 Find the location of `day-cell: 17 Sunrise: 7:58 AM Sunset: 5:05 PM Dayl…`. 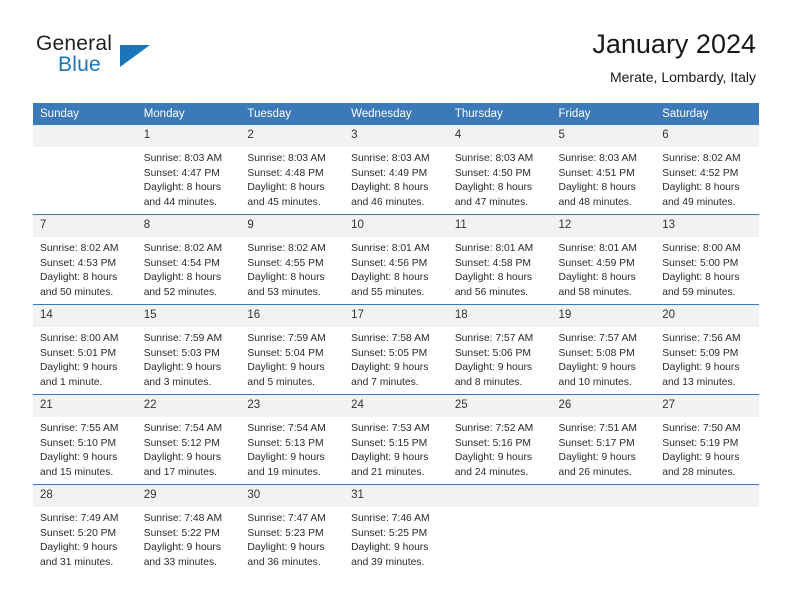

day-cell: 17 Sunrise: 7:58 AM Sunset: 5:05 PM Dayl… is located at coordinates (396, 349).